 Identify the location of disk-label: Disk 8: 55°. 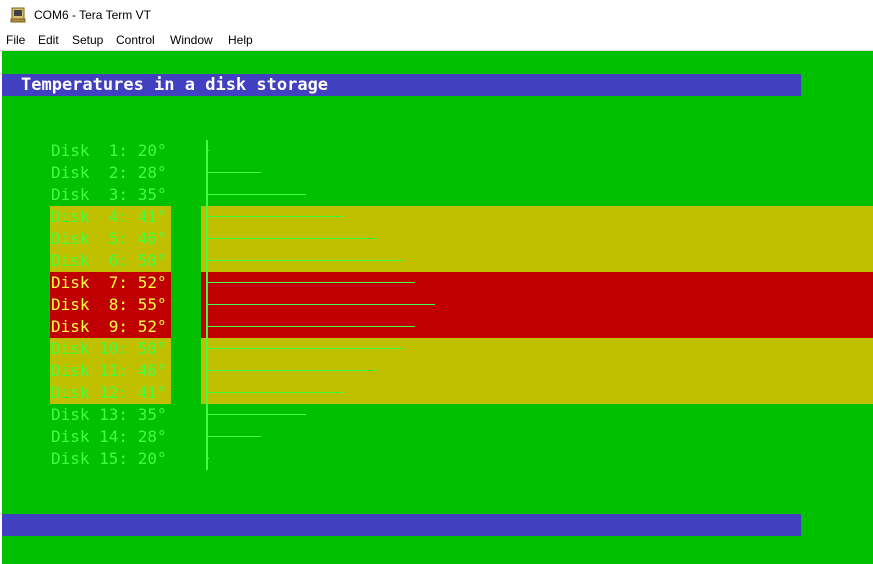
(109, 304).